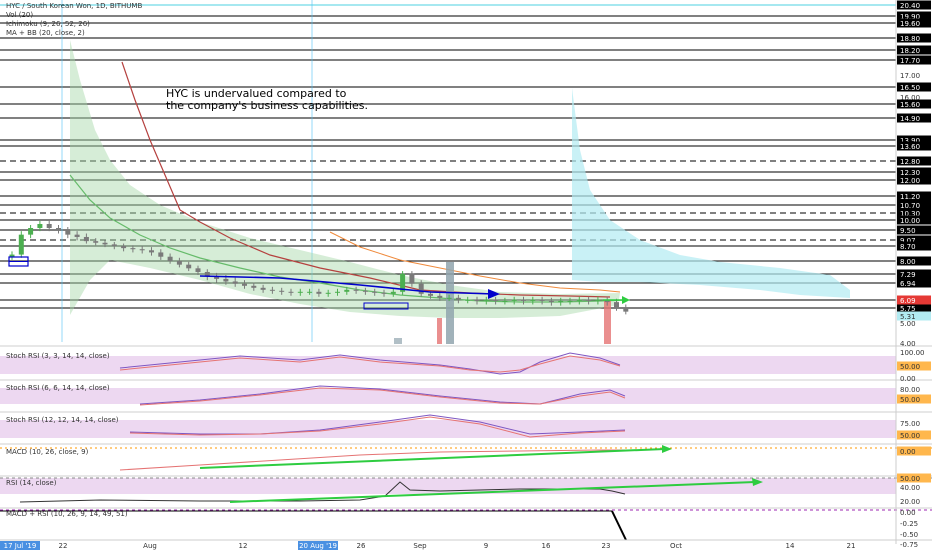  What do you see at coordinates (908, 275) in the screenshot?
I see `price-tick-label: 7.29` at bounding box center [908, 275].